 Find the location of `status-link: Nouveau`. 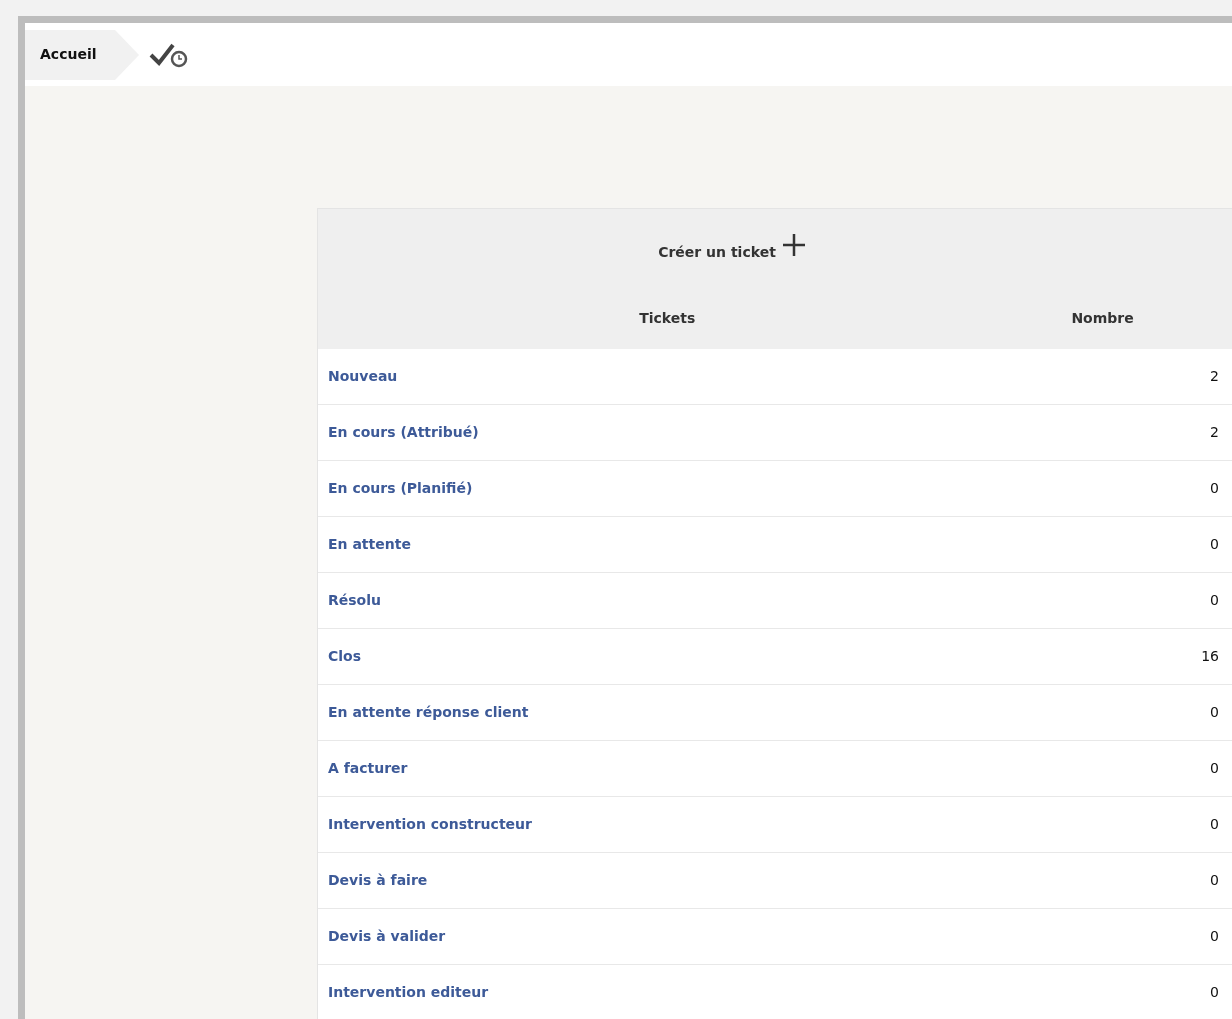

status-link: Nouveau is located at coordinates (363, 376).